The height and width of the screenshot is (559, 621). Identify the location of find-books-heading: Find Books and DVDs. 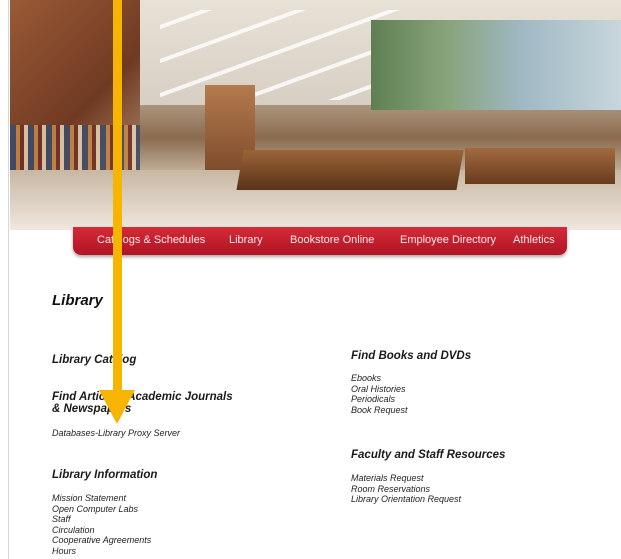
(411, 356).